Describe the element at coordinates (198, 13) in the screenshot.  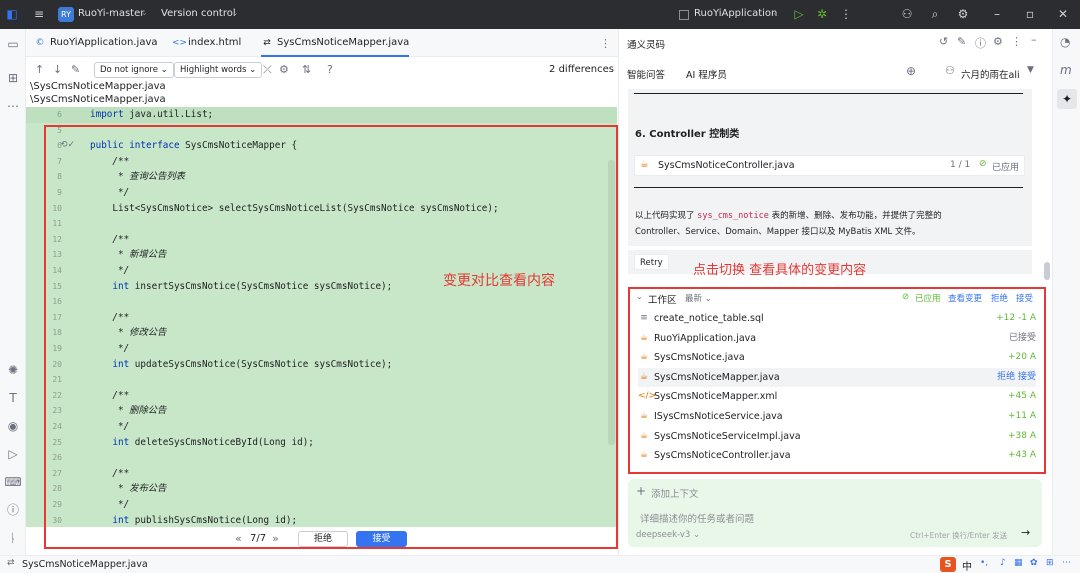
I see `vcs-selector: Version control` at that location.